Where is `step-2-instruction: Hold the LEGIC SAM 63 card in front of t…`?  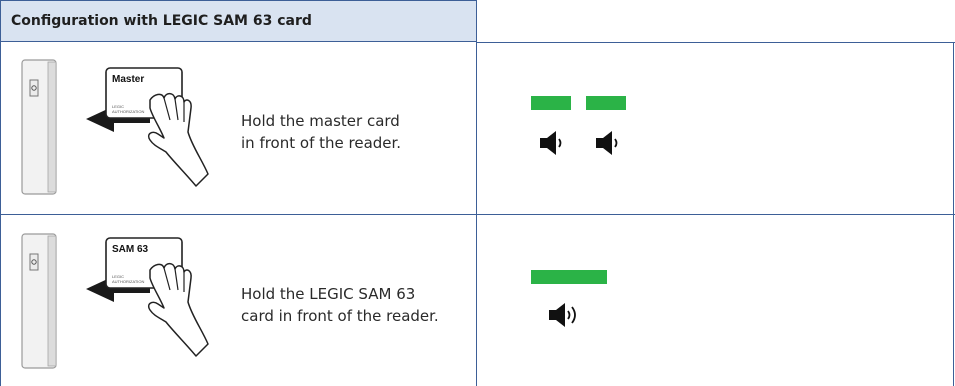
step-2-instruction: Hold the LEGIC SAM 63 card in front of t… is located at coordinates (340, 305).